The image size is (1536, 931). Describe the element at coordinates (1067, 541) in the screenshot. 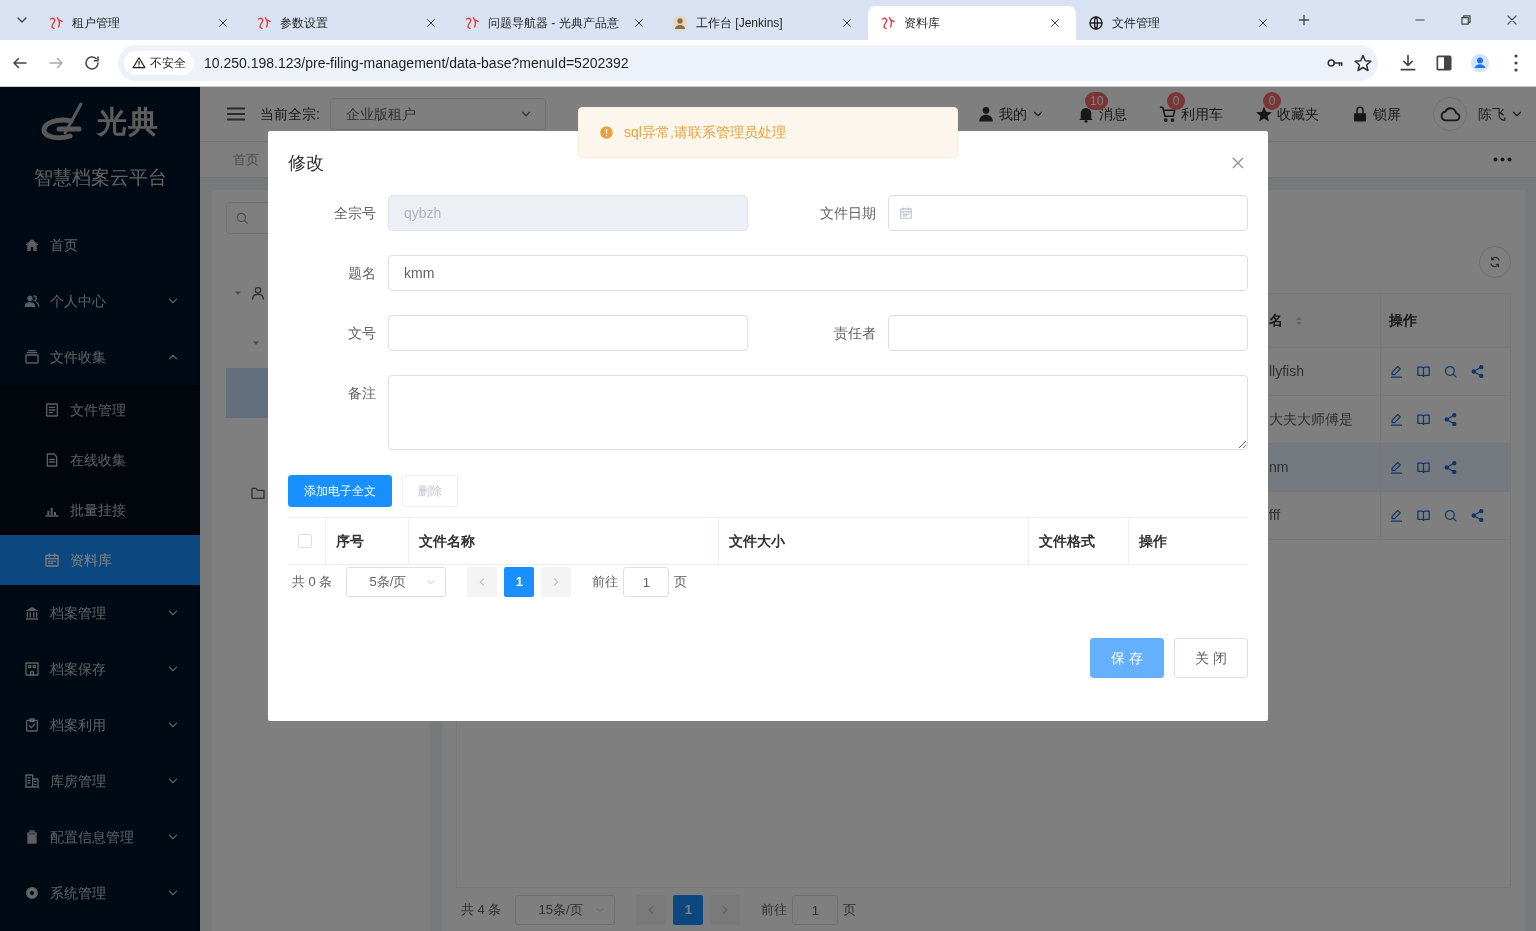

I see `column-header: 文件格式` at that location.